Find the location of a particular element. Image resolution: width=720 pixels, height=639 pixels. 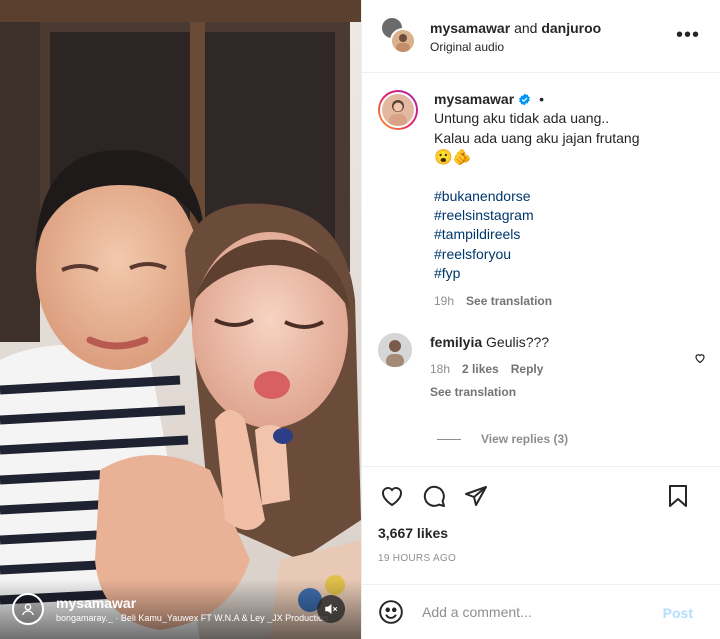

share-button is located at coordinates (476, 496).